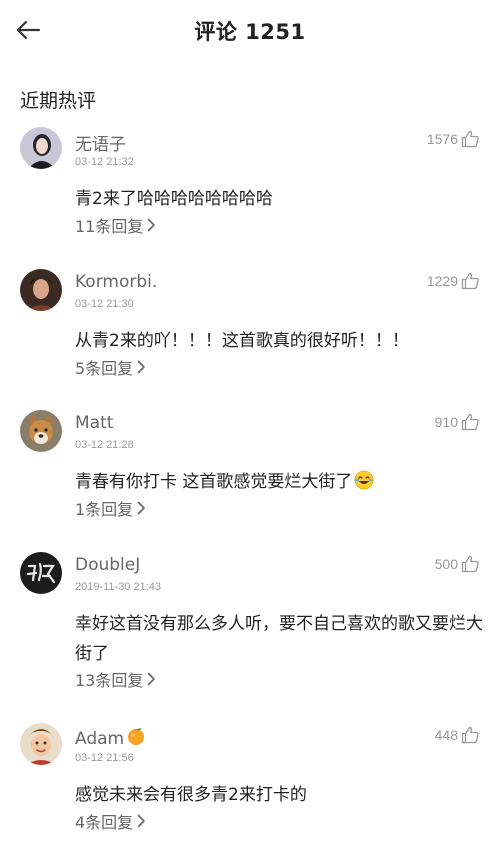 This screenshot has width=500, height=860. I want to click on replies-count: 13条回复, so click(109, 680).